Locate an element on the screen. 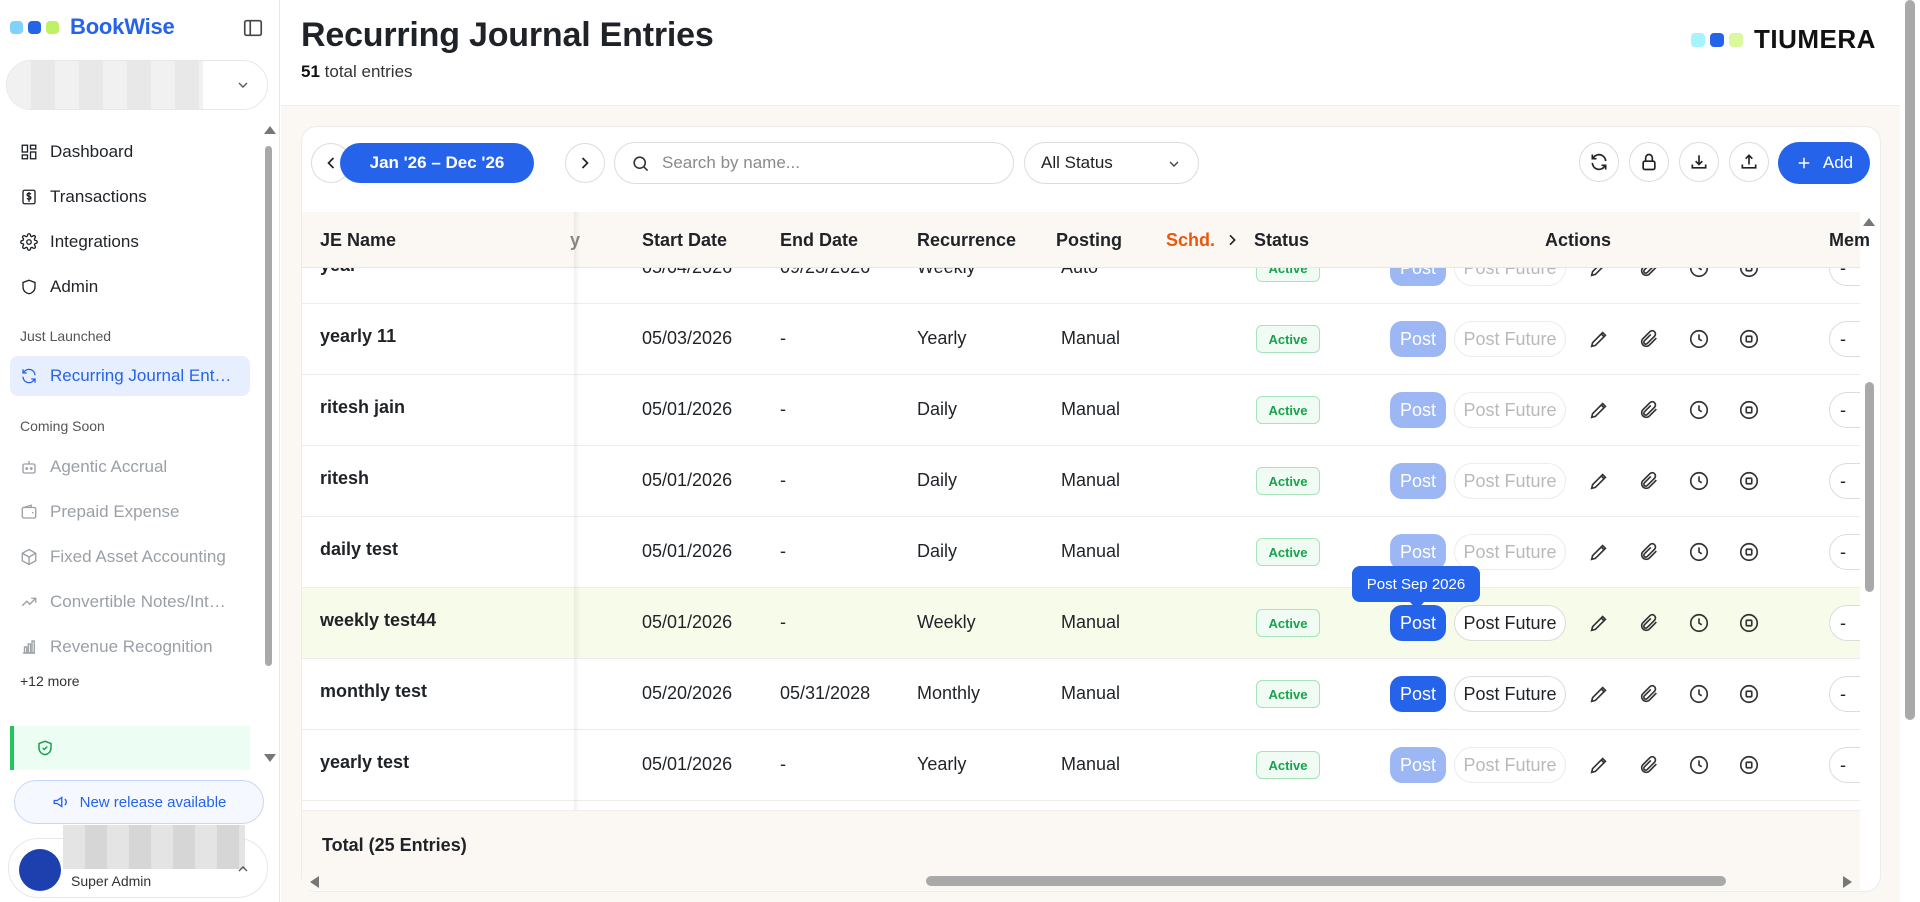 Image resolution: width=1920 pixels, height=902 pixels. je-name: yearly test is located at coordinates (364, 762).